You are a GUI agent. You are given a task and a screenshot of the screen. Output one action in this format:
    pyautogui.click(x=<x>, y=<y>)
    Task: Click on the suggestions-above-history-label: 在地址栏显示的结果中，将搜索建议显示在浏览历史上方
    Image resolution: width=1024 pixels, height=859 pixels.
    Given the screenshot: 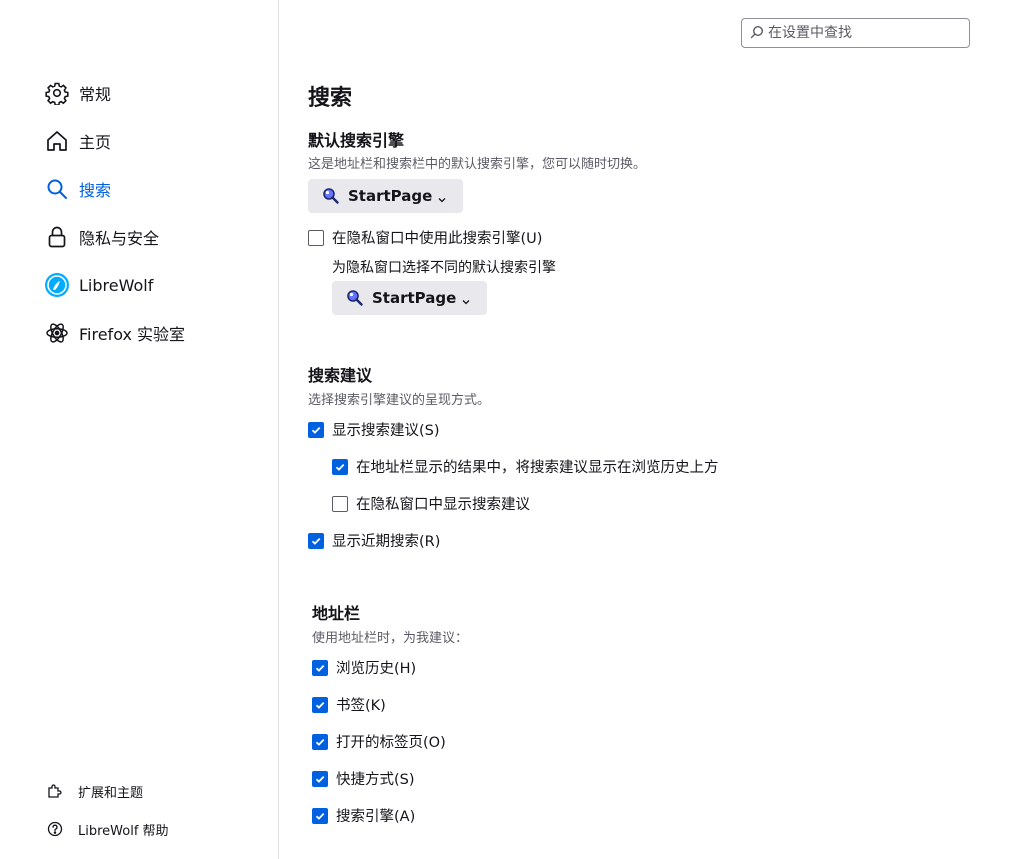 What is the action you would take?
    pyautogui.click(x=537, y=468)
    